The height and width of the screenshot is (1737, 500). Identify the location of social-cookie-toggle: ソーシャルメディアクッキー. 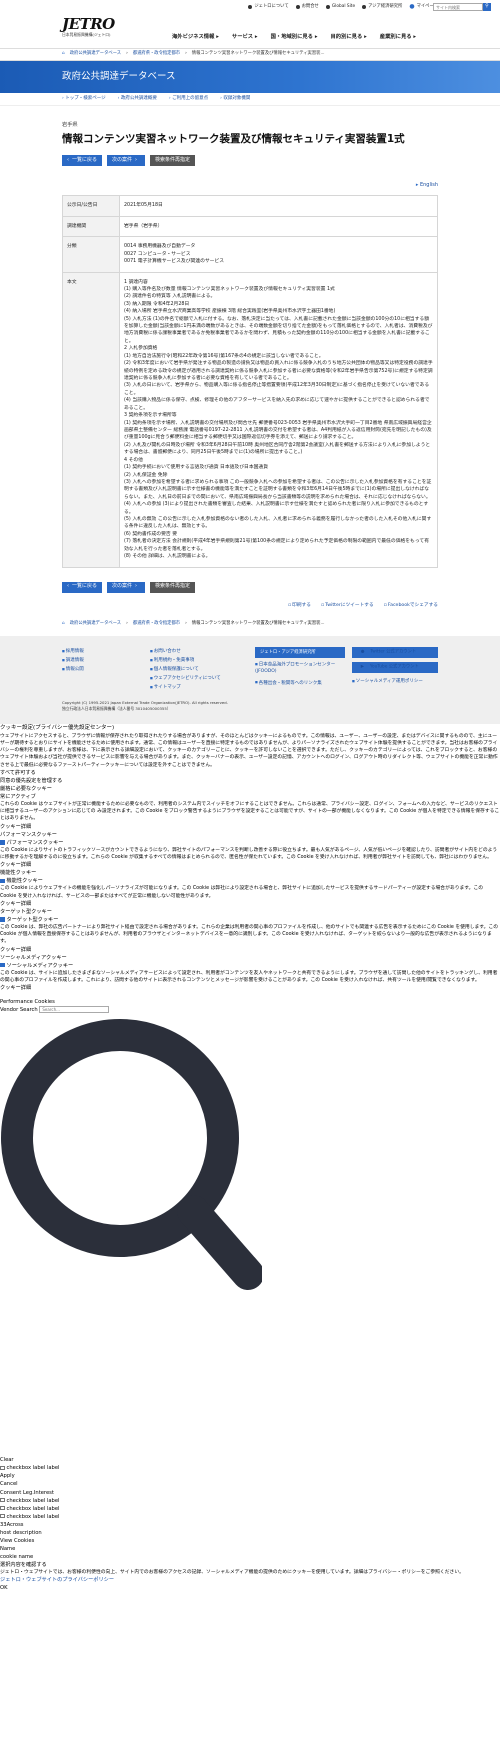
(250, 966).